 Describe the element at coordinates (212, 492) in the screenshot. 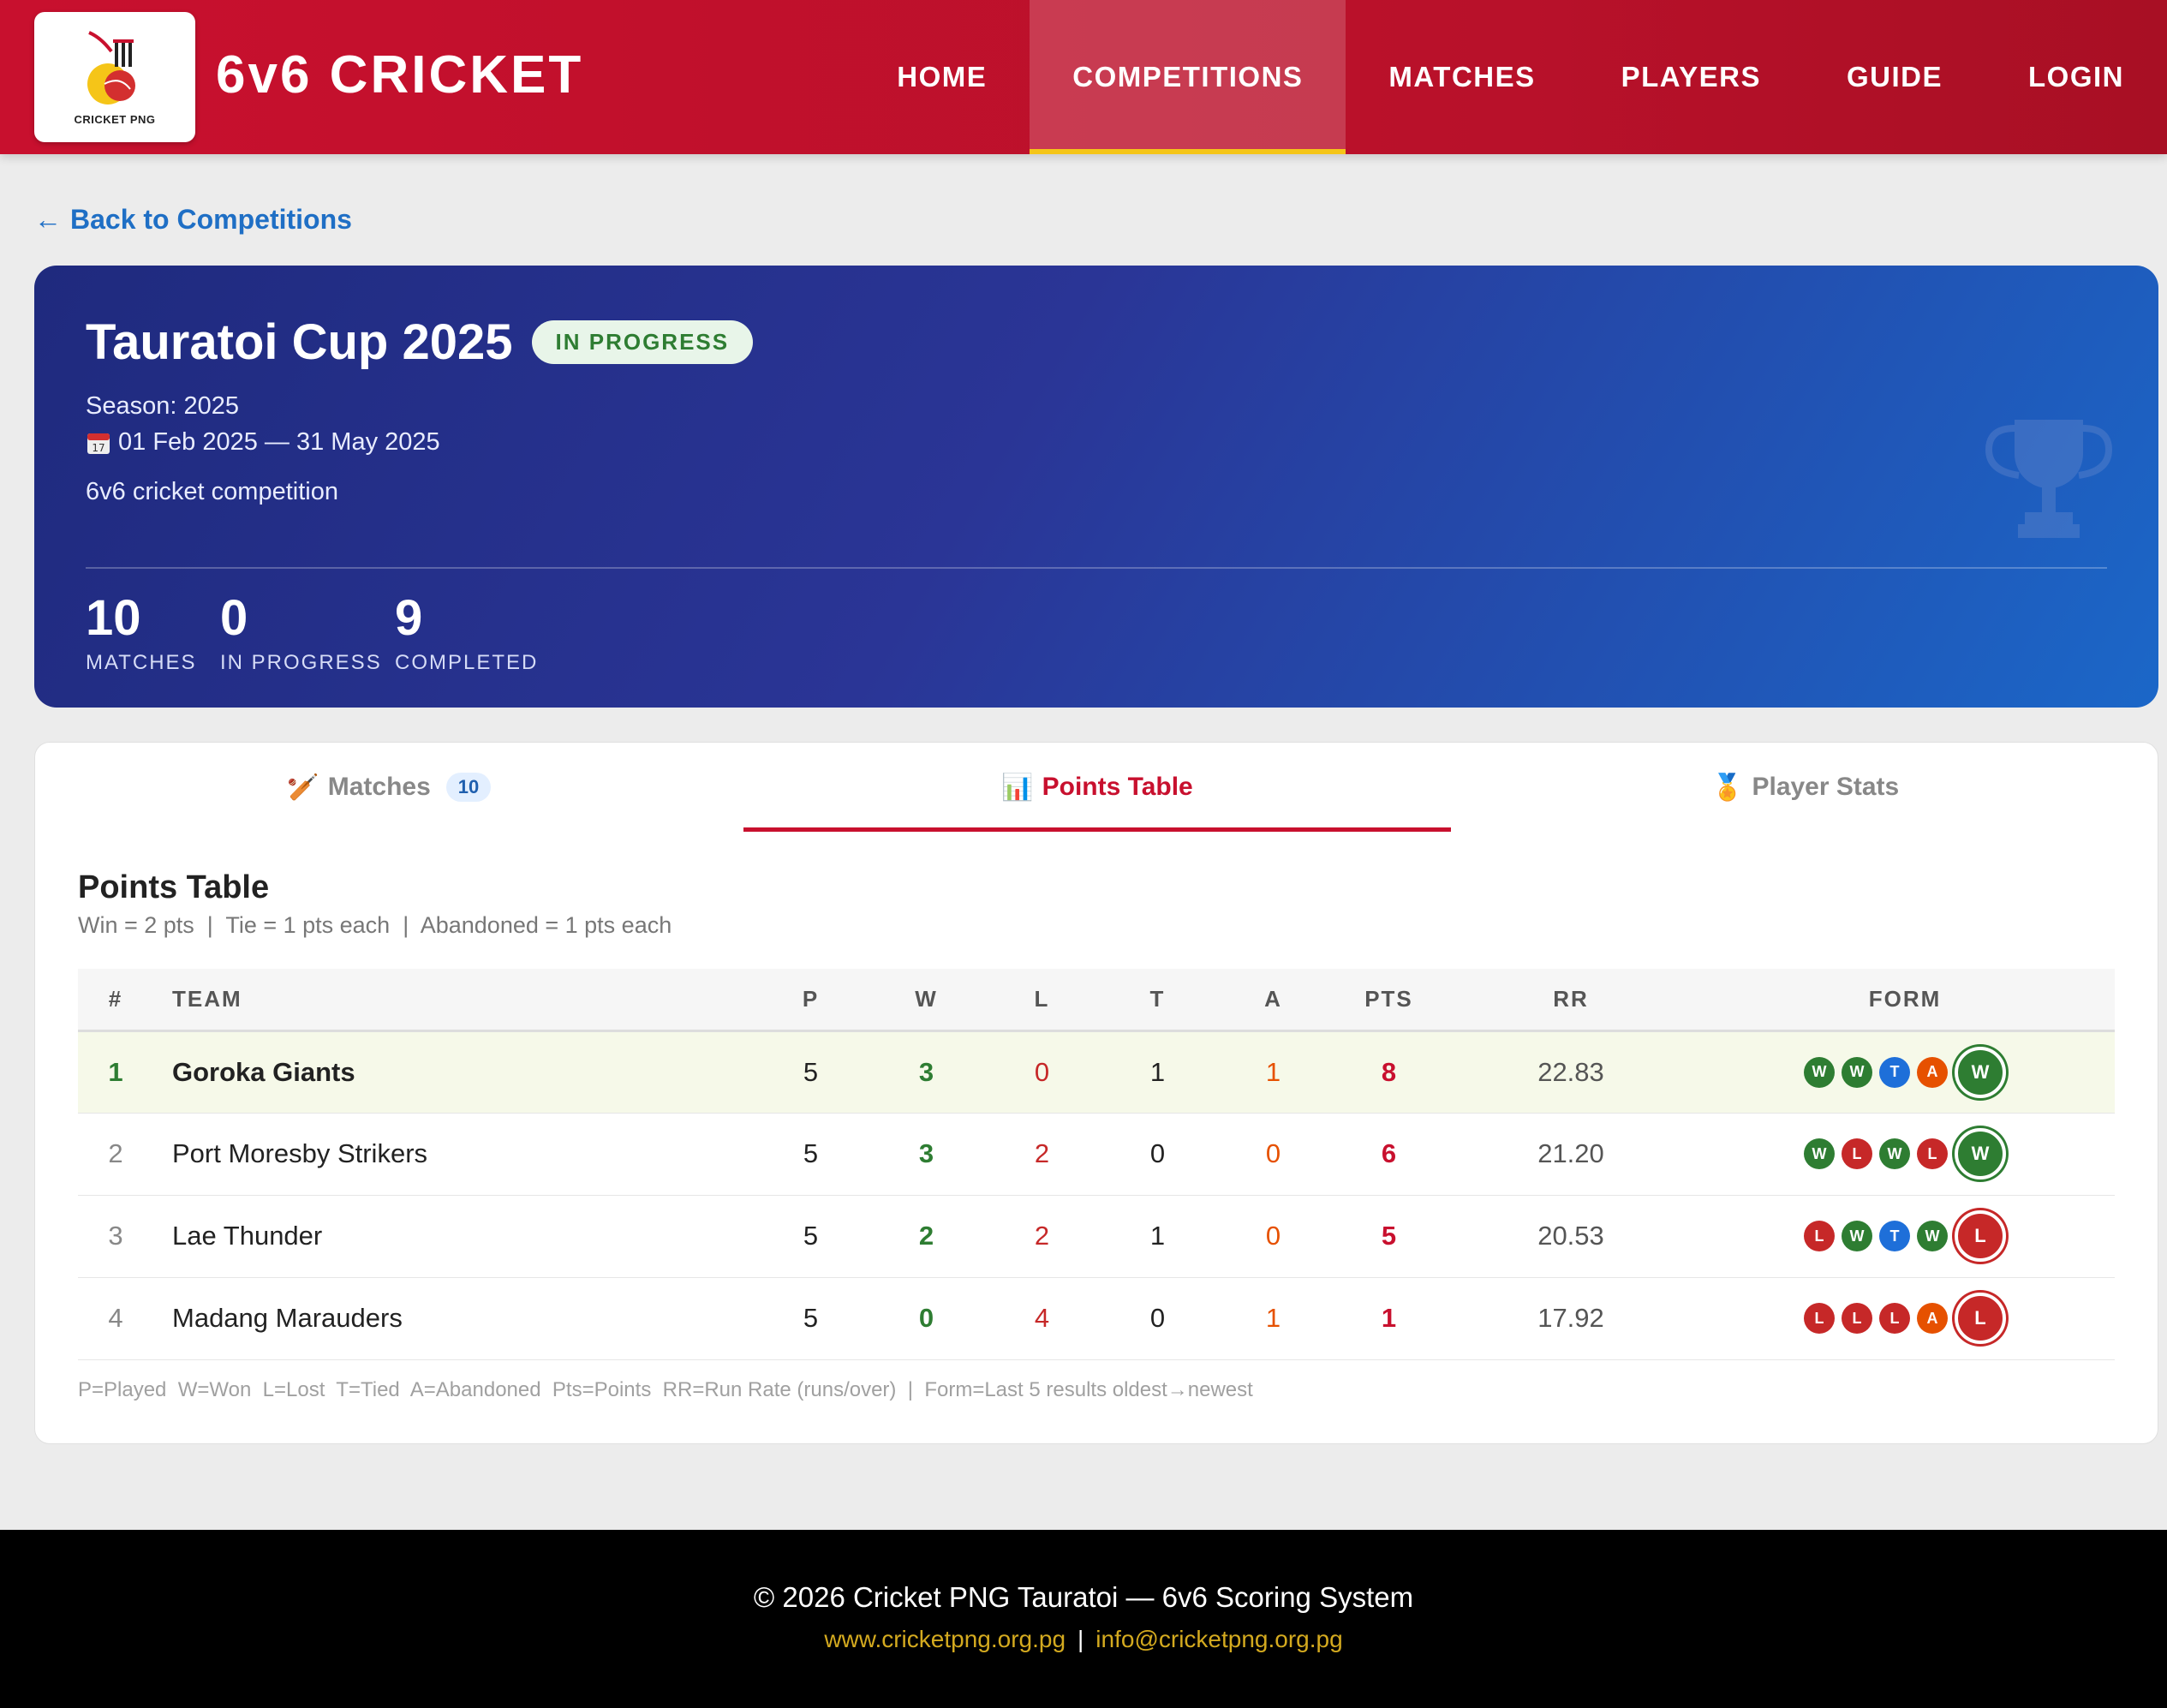

I see `competition-description: 6v6 cricket competition` at that location.